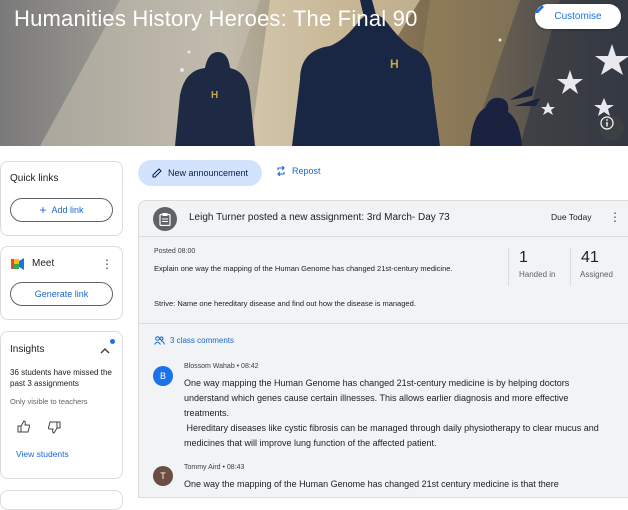 This screenshot has height=510, width=628. I want to click on avatar: T, so click(163, 476).